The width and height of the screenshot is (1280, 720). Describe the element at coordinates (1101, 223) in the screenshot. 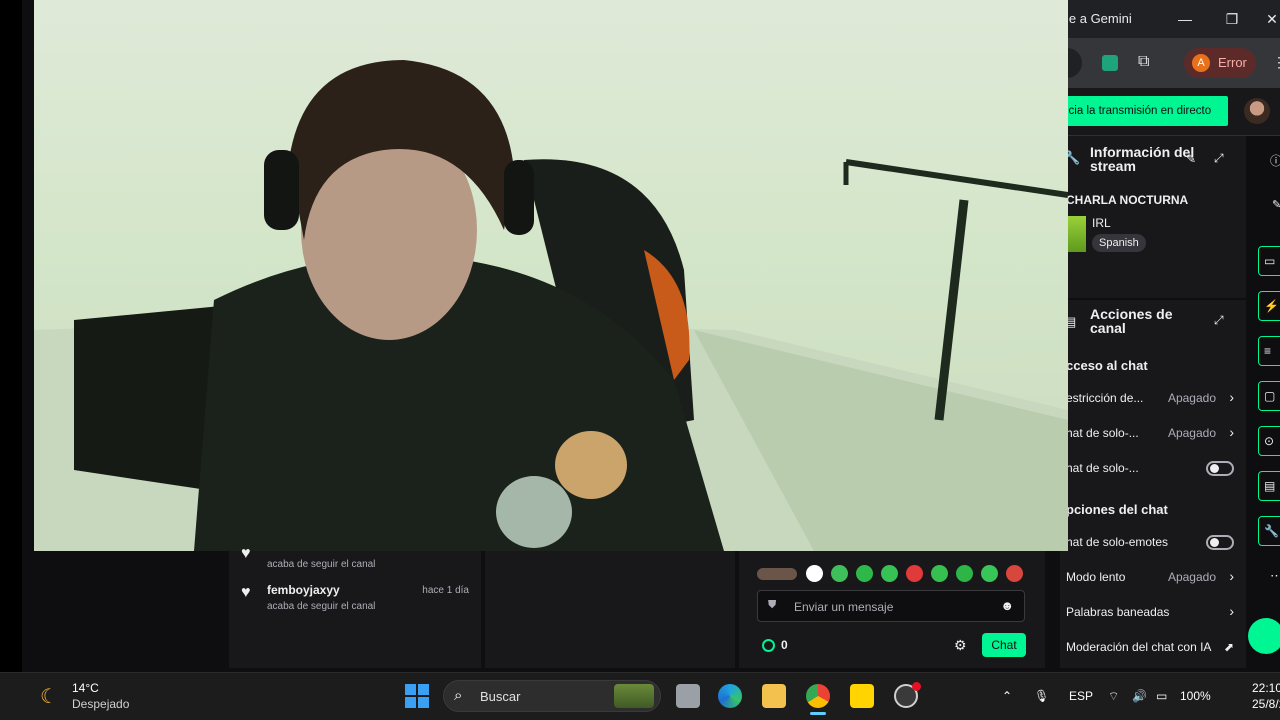

I see `stream-category: IRL` at that location.